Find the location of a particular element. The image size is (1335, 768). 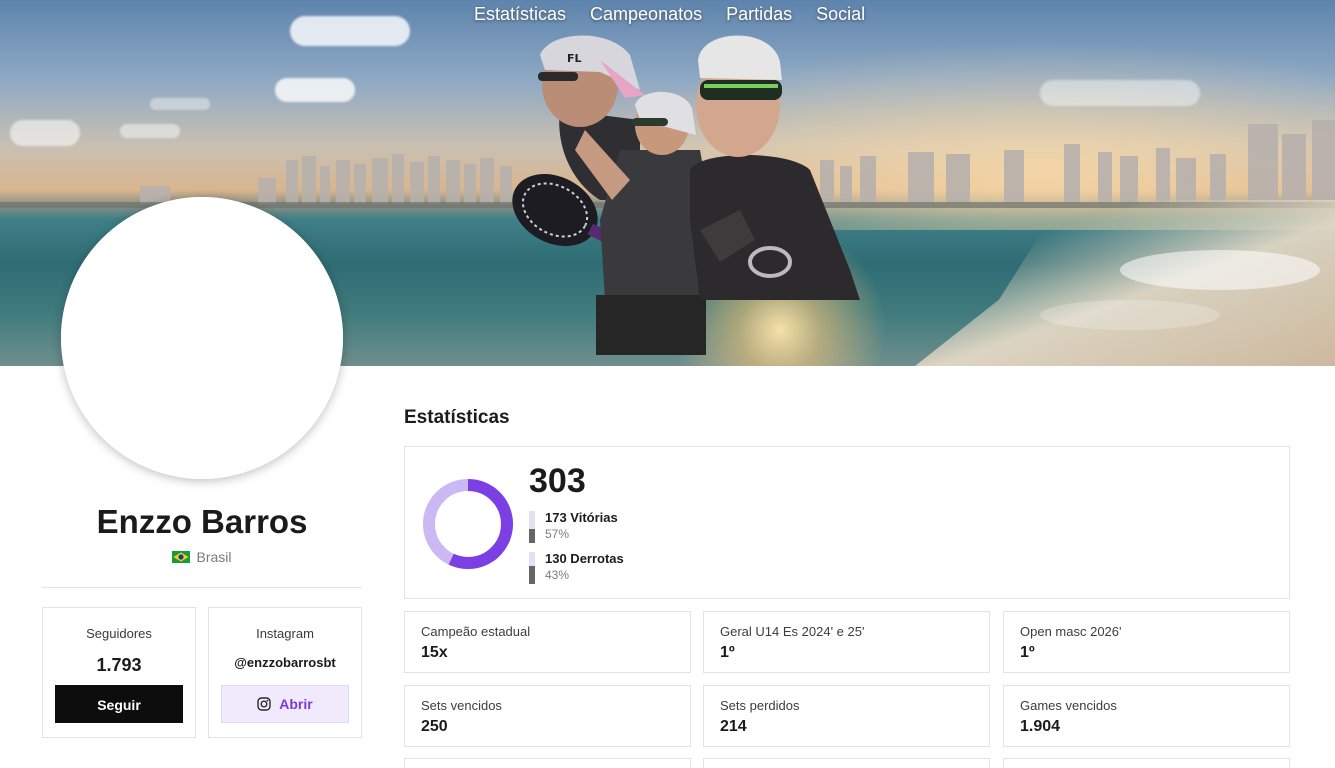

win-loss-summary-card: 303 173 Vitórias 57% 130 Derrotas 43% is located at coordinates (847, 522).